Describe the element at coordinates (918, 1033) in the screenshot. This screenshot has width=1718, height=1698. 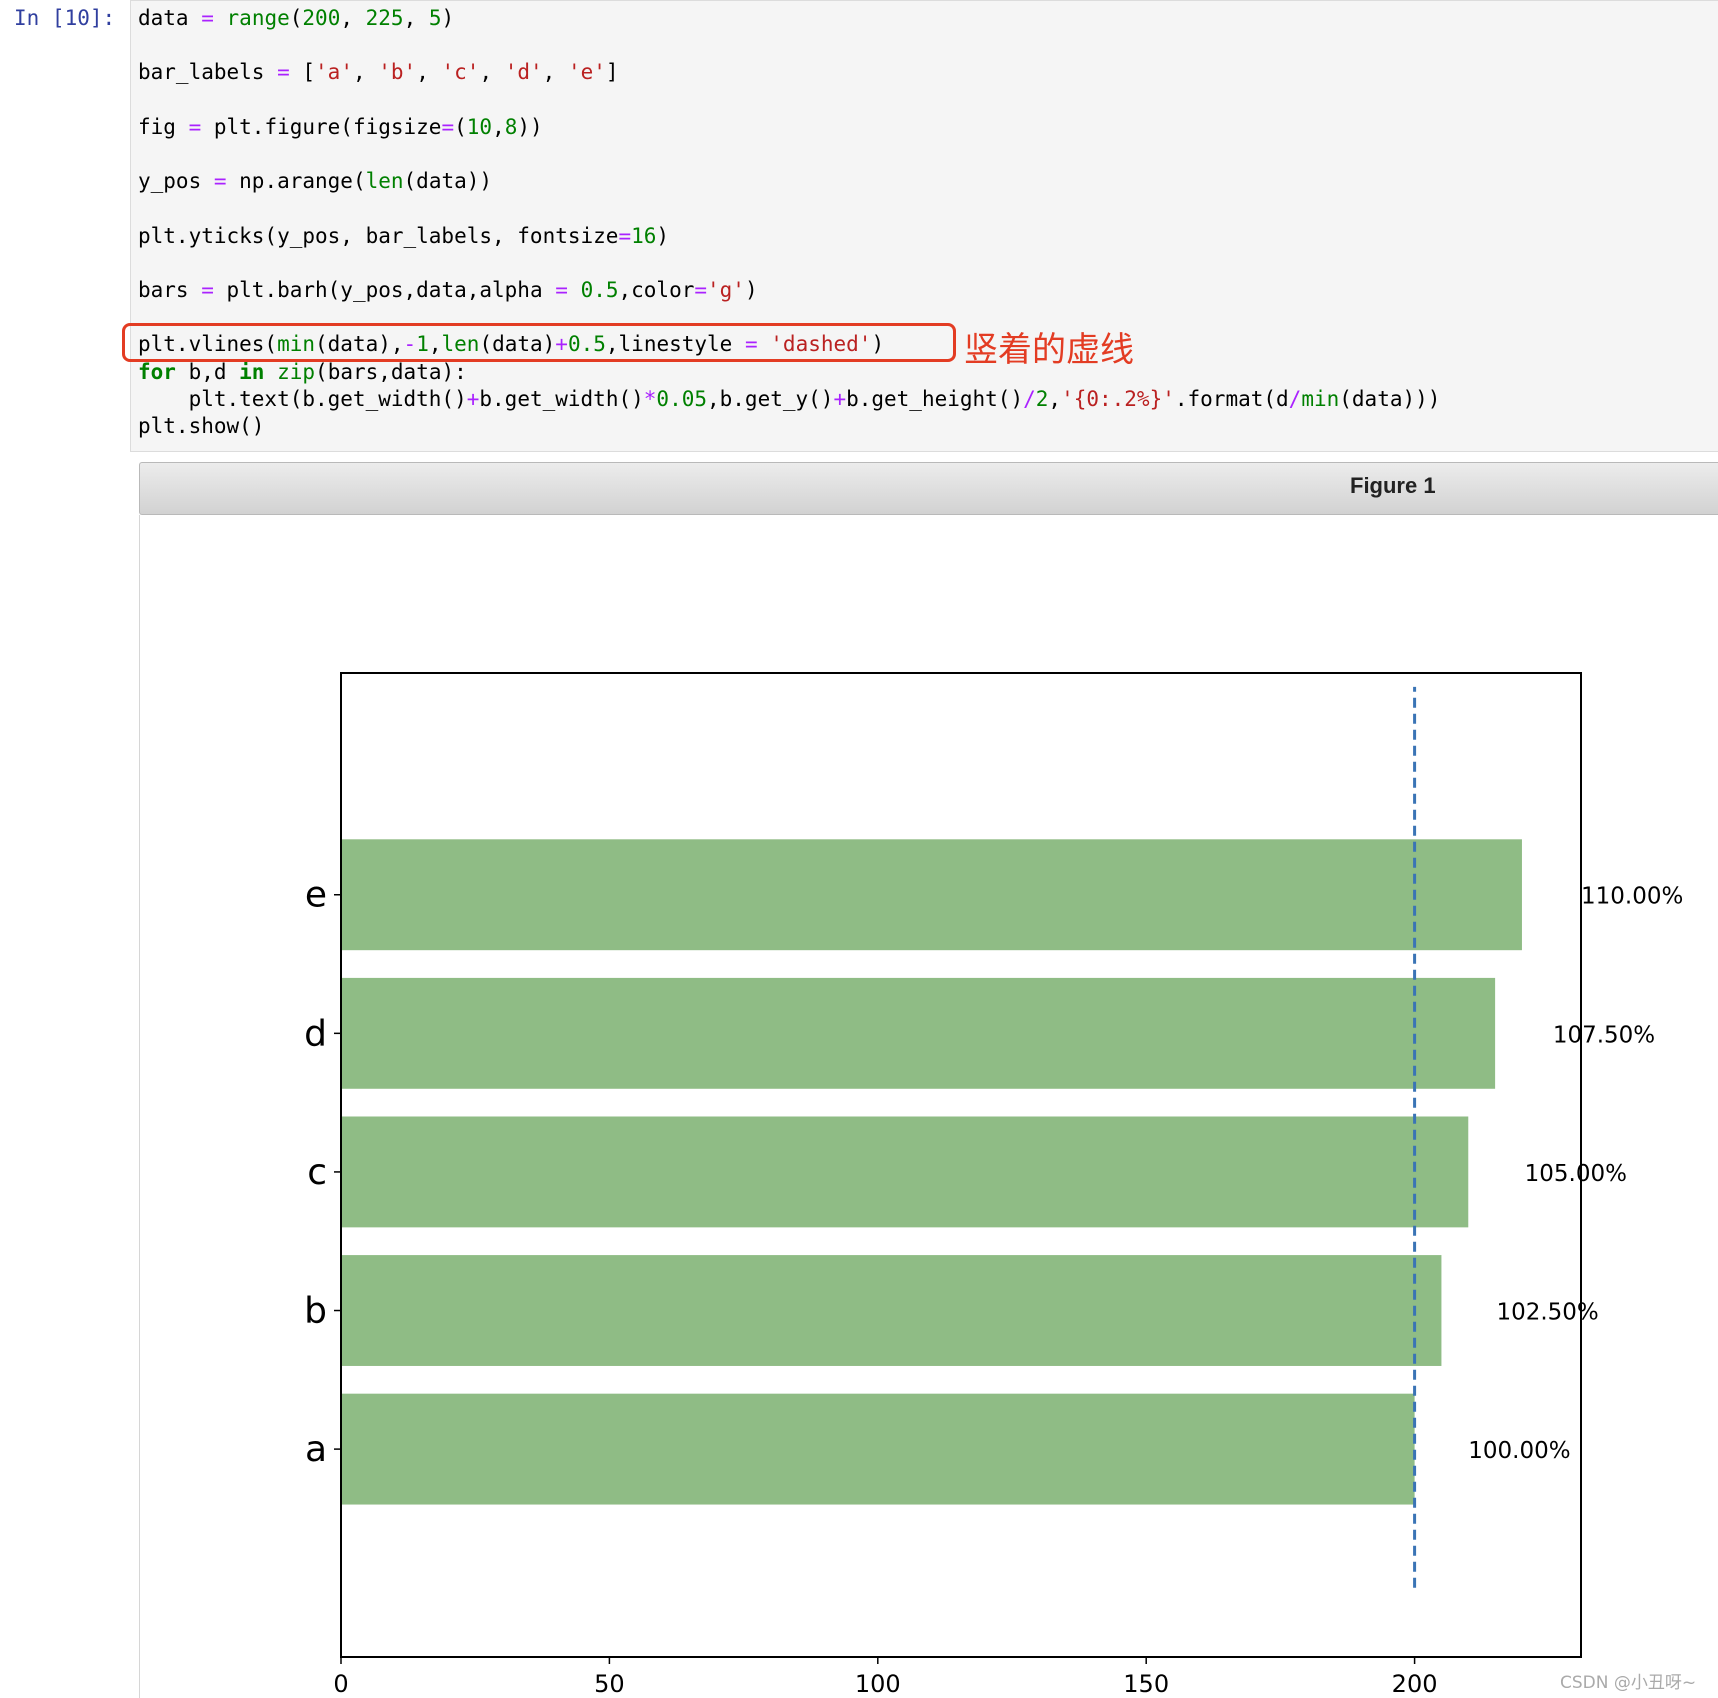
I see `bar-d` at that location.